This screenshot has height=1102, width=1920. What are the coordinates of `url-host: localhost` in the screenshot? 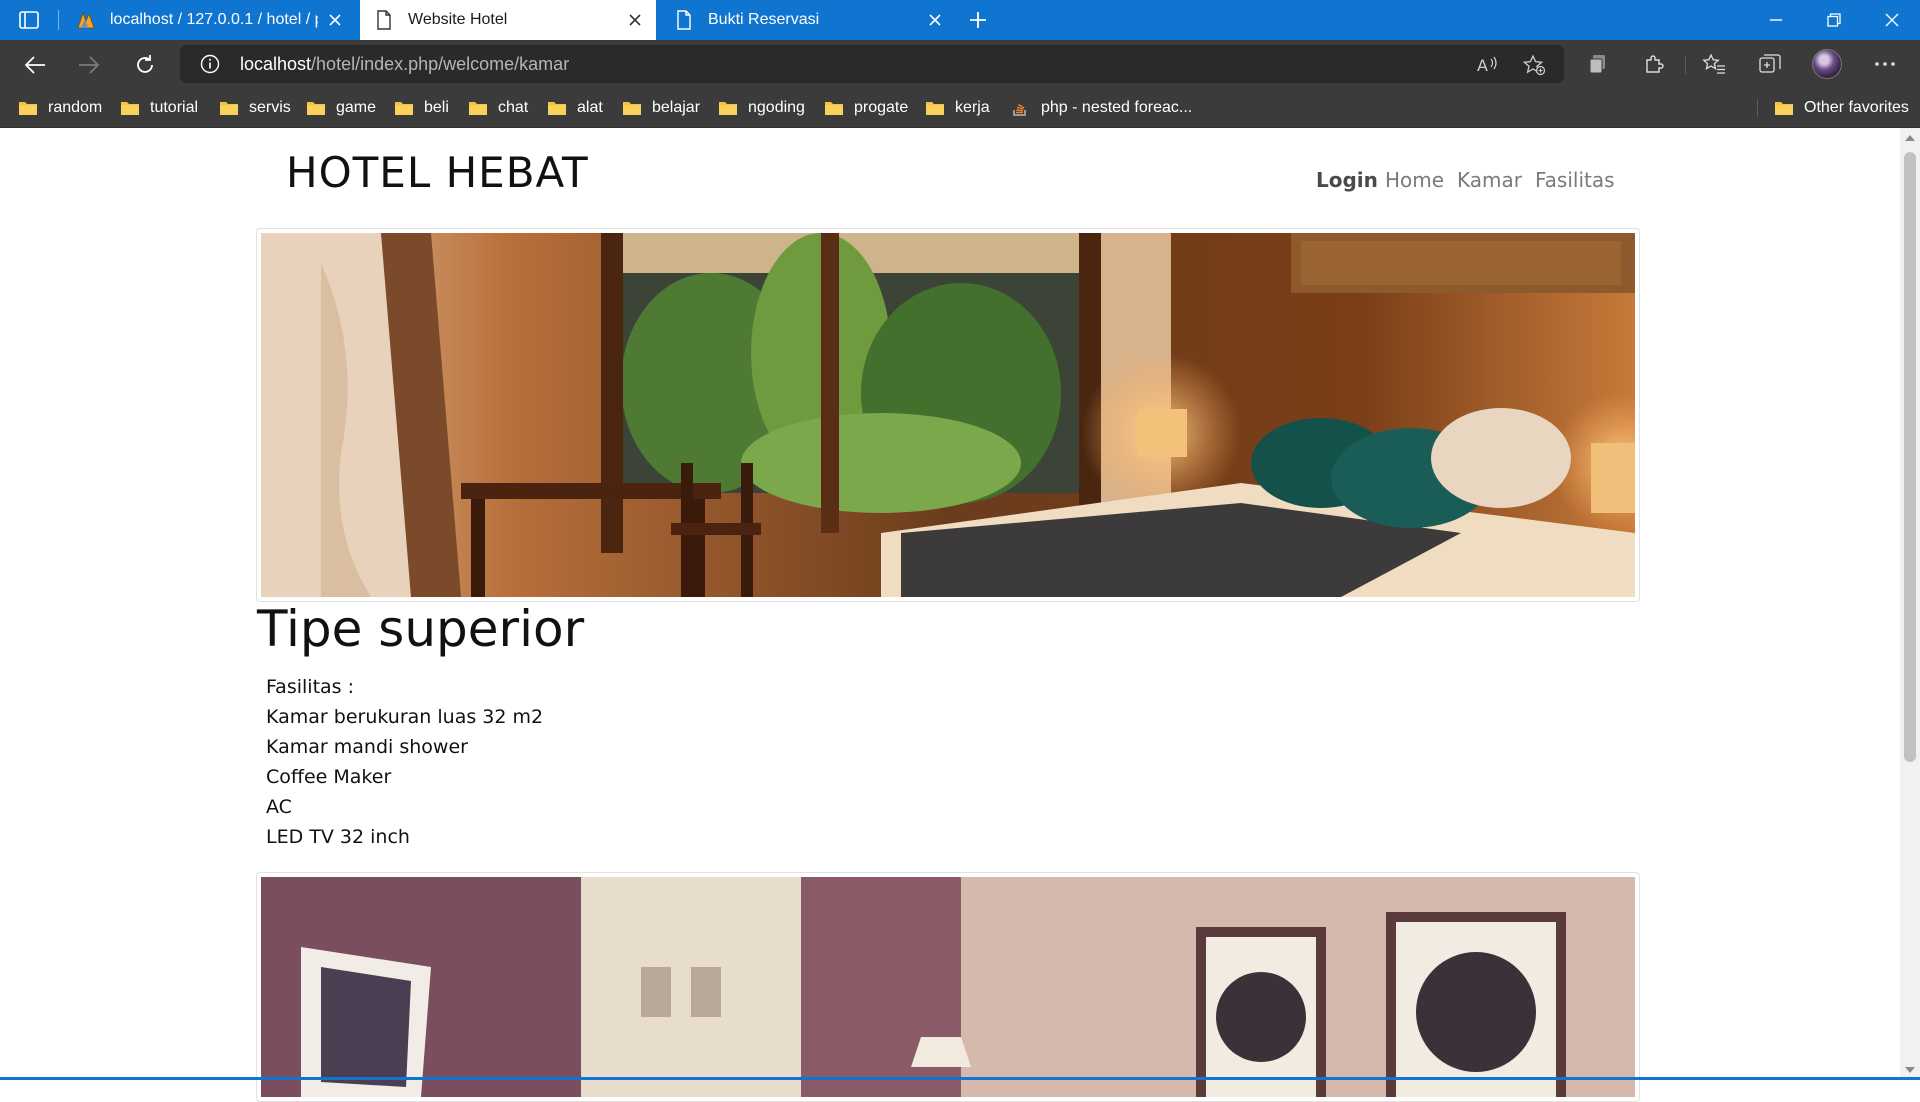 It's located at (276, 64).